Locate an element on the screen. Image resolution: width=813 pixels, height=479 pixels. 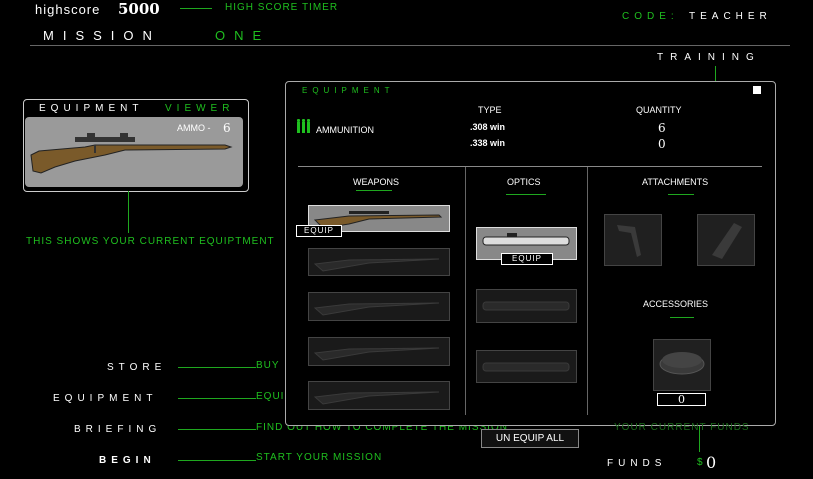
unequip-all-button: UN EQUIP ALL is located at coordinates (530, 438).